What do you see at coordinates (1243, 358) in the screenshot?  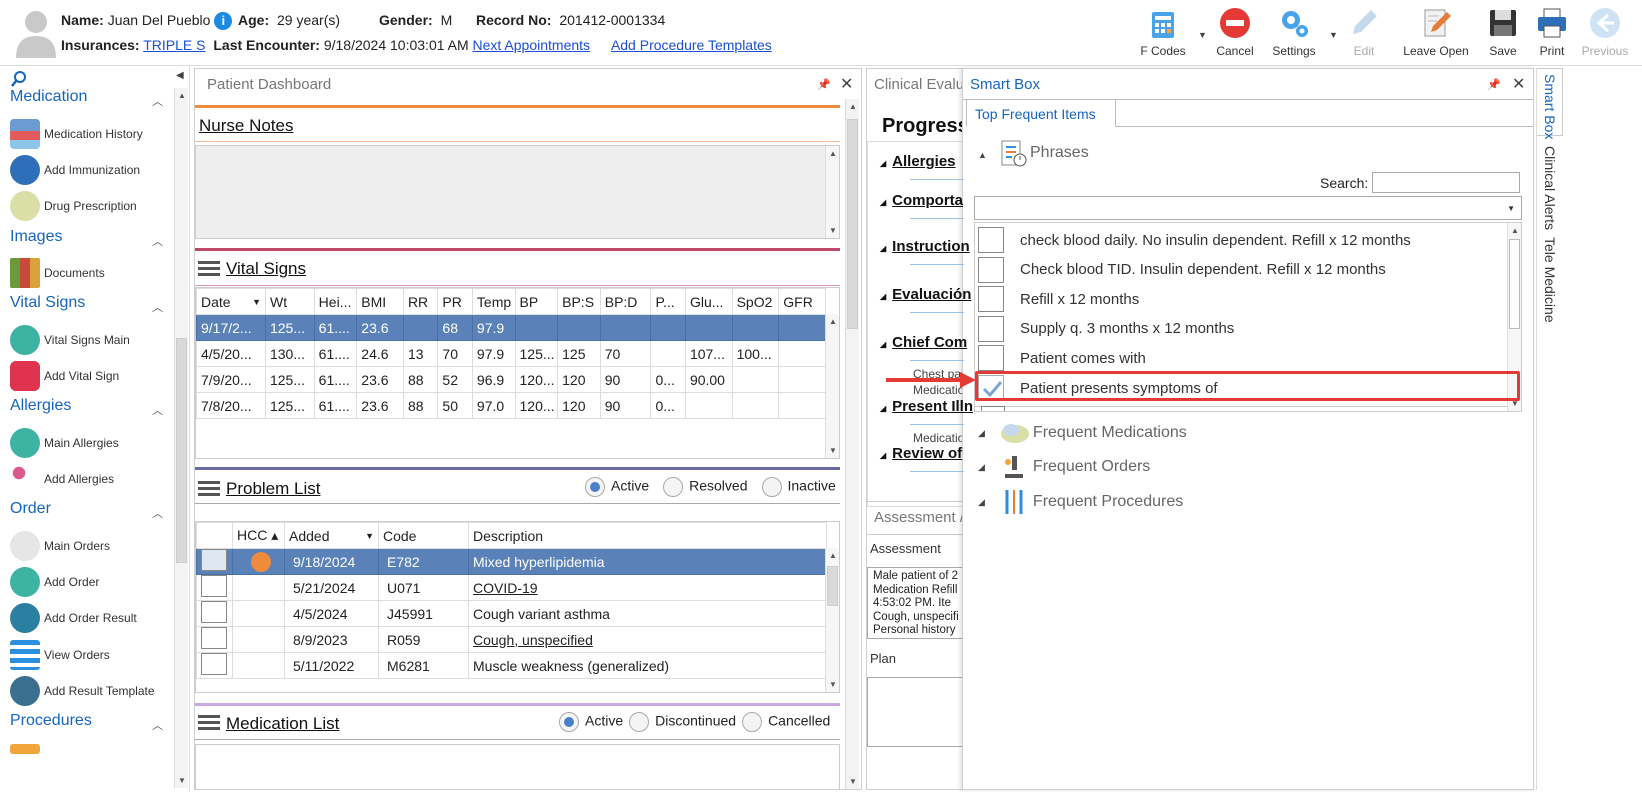 I see `phrase-item: Patient comes with` at bounding box center [1243, 358].